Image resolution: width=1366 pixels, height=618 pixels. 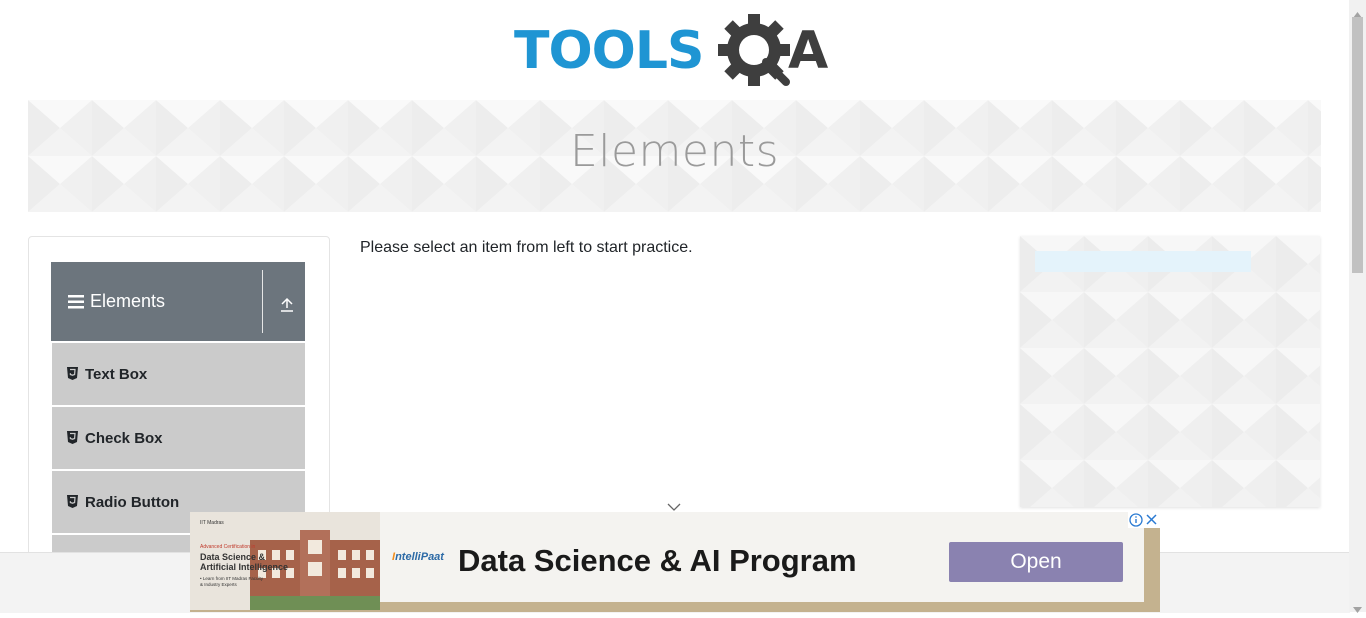 What do you see at coordinates (1357, 609) in the screenshot?
I see `scroll-down-arrow-icon` at bounding box center [1357, 609].